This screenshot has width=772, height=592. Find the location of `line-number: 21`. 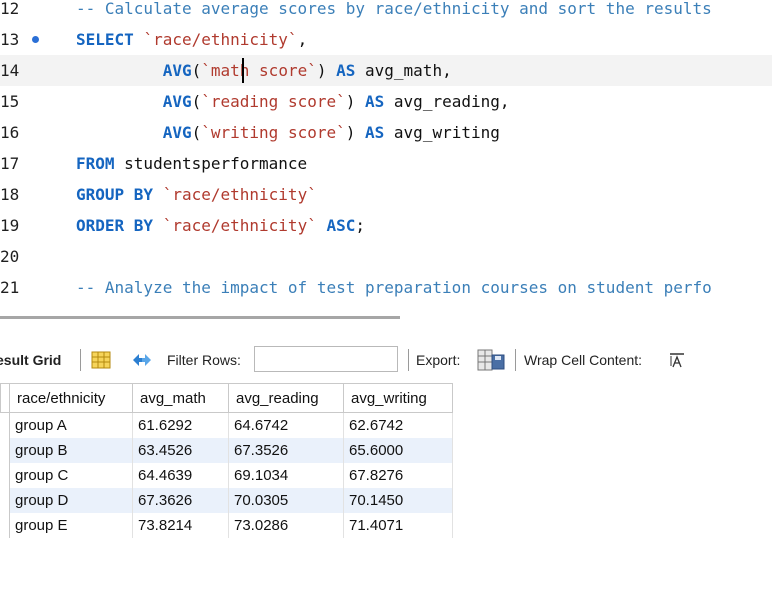

line-number: 21 is located at coordinates (10, 287).